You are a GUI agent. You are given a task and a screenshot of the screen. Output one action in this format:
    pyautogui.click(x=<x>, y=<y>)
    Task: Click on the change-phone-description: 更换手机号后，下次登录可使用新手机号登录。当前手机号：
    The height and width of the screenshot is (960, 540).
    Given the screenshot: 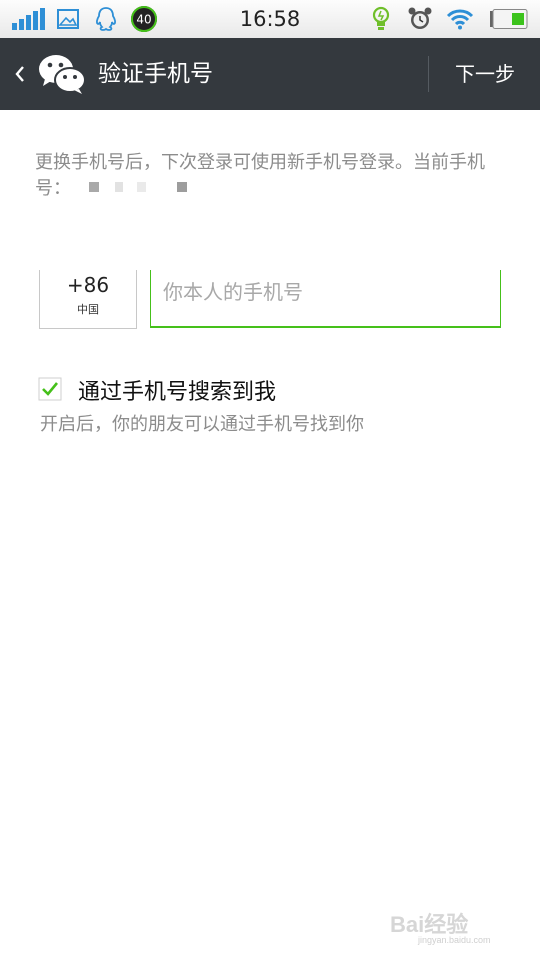 What is the action you would take?
    pyautogui.click(x=270, y=176)
    